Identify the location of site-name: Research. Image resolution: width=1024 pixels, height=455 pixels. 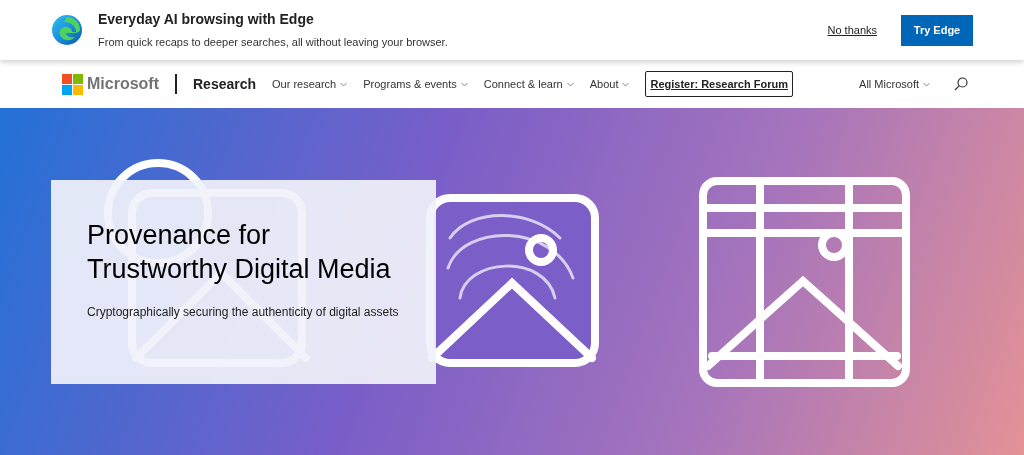
(225, 84).